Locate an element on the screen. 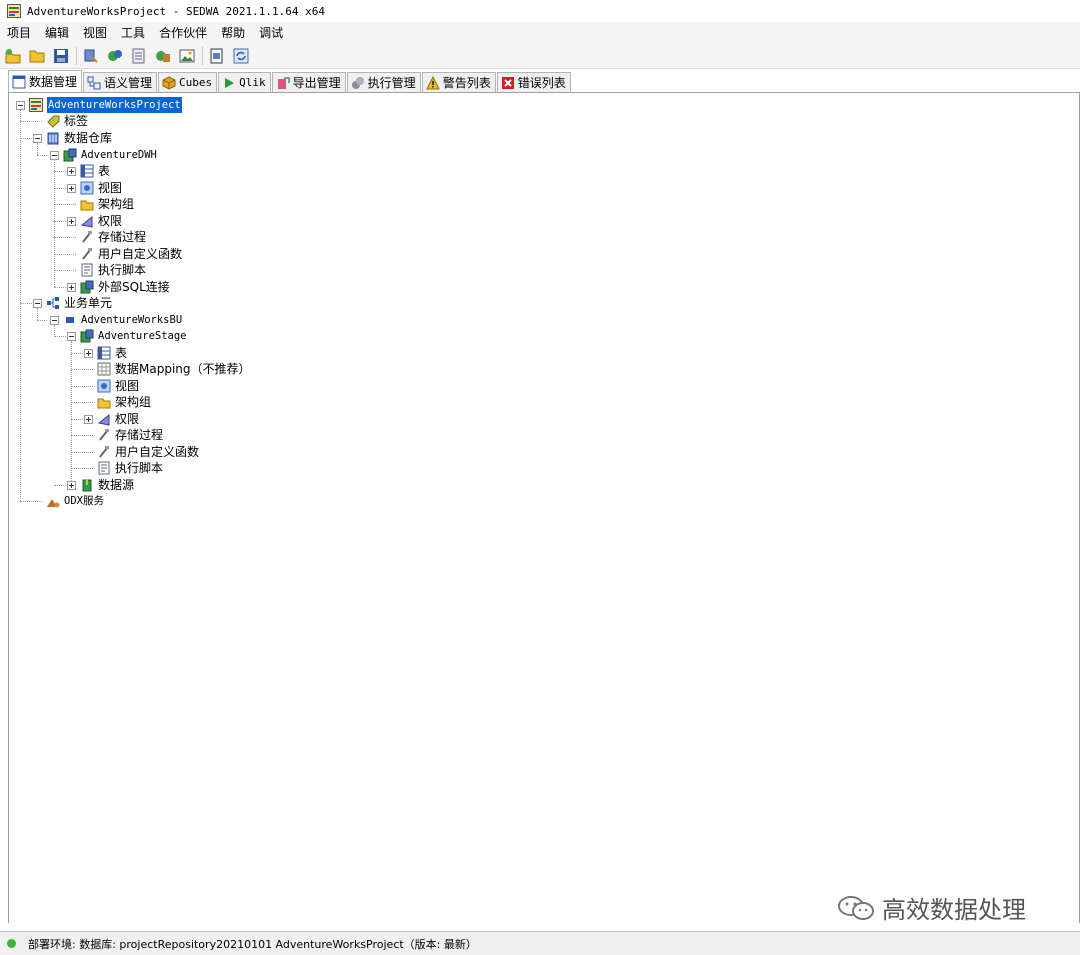 The image size is (1080, 955). save-icon is located at coordinates (61, 56).